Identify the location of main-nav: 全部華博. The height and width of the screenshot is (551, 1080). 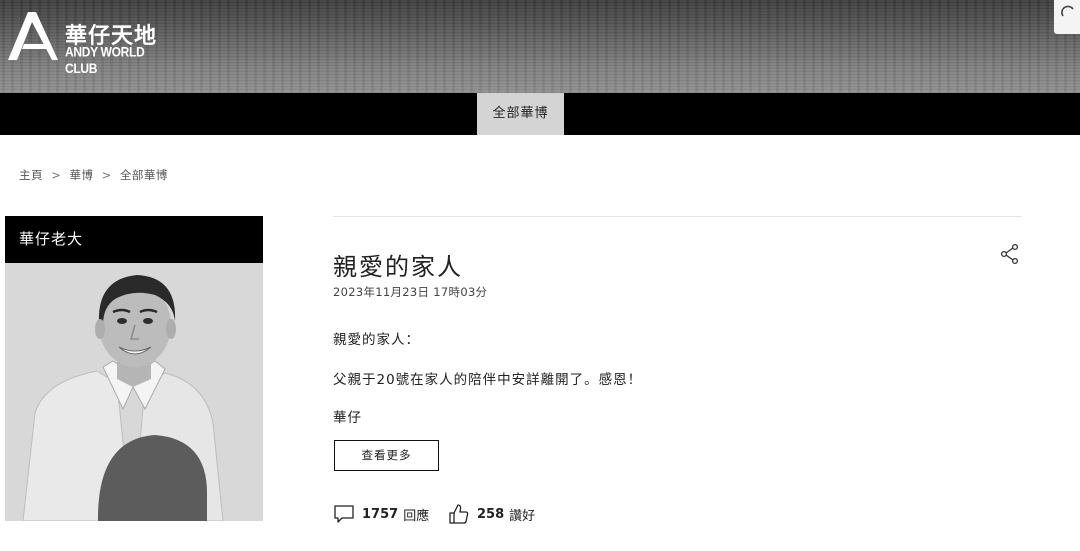
(540, 114).